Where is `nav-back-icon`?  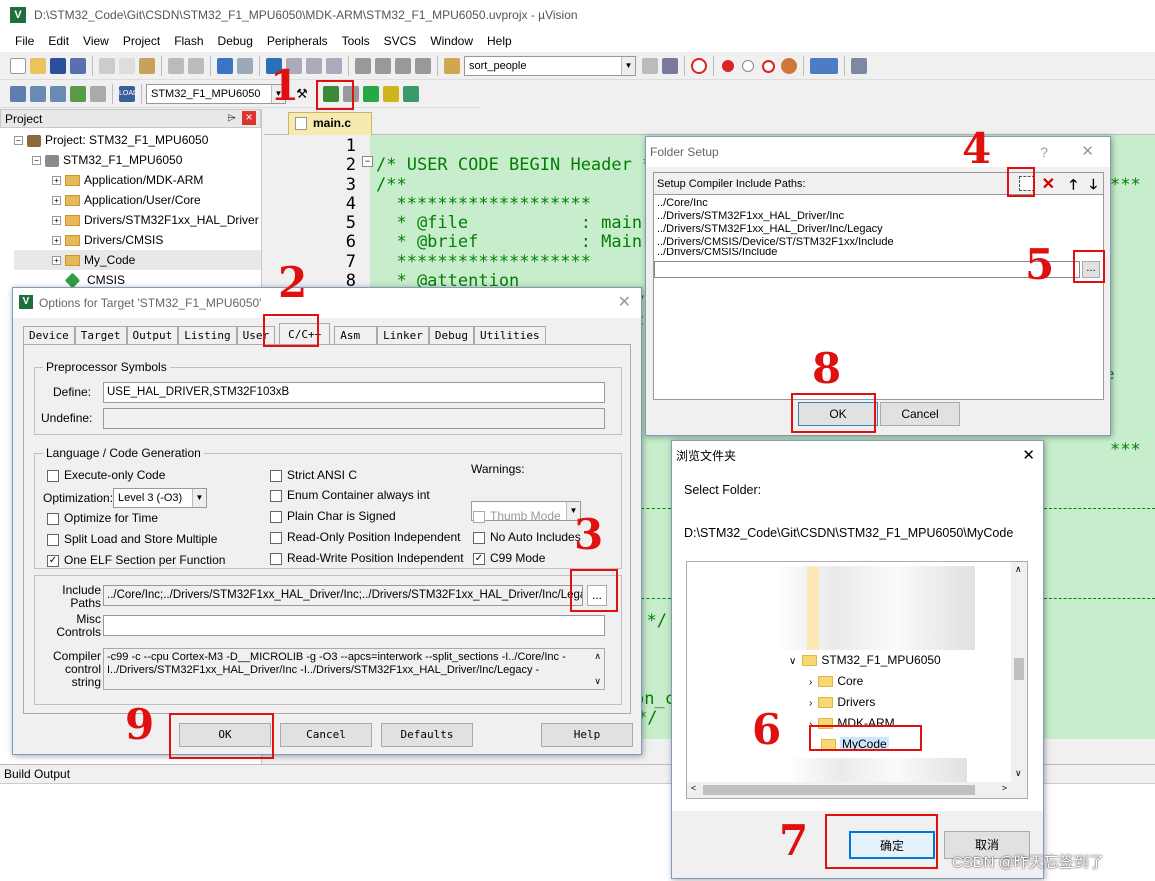
nav-back-icon is located at coordinates (225, 66).